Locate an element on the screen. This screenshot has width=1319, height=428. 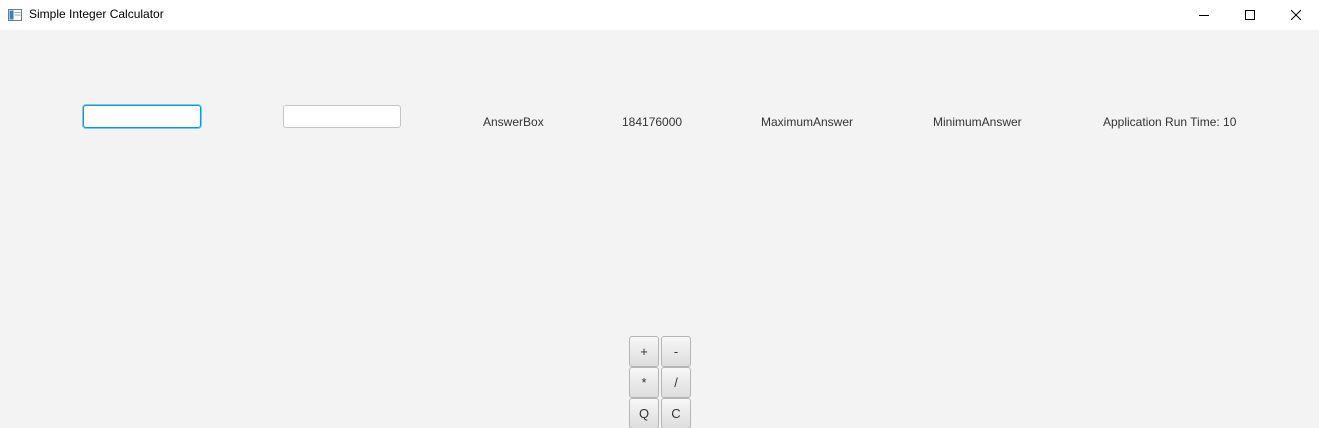
second-operand-input is located at coordinates (342, 116).